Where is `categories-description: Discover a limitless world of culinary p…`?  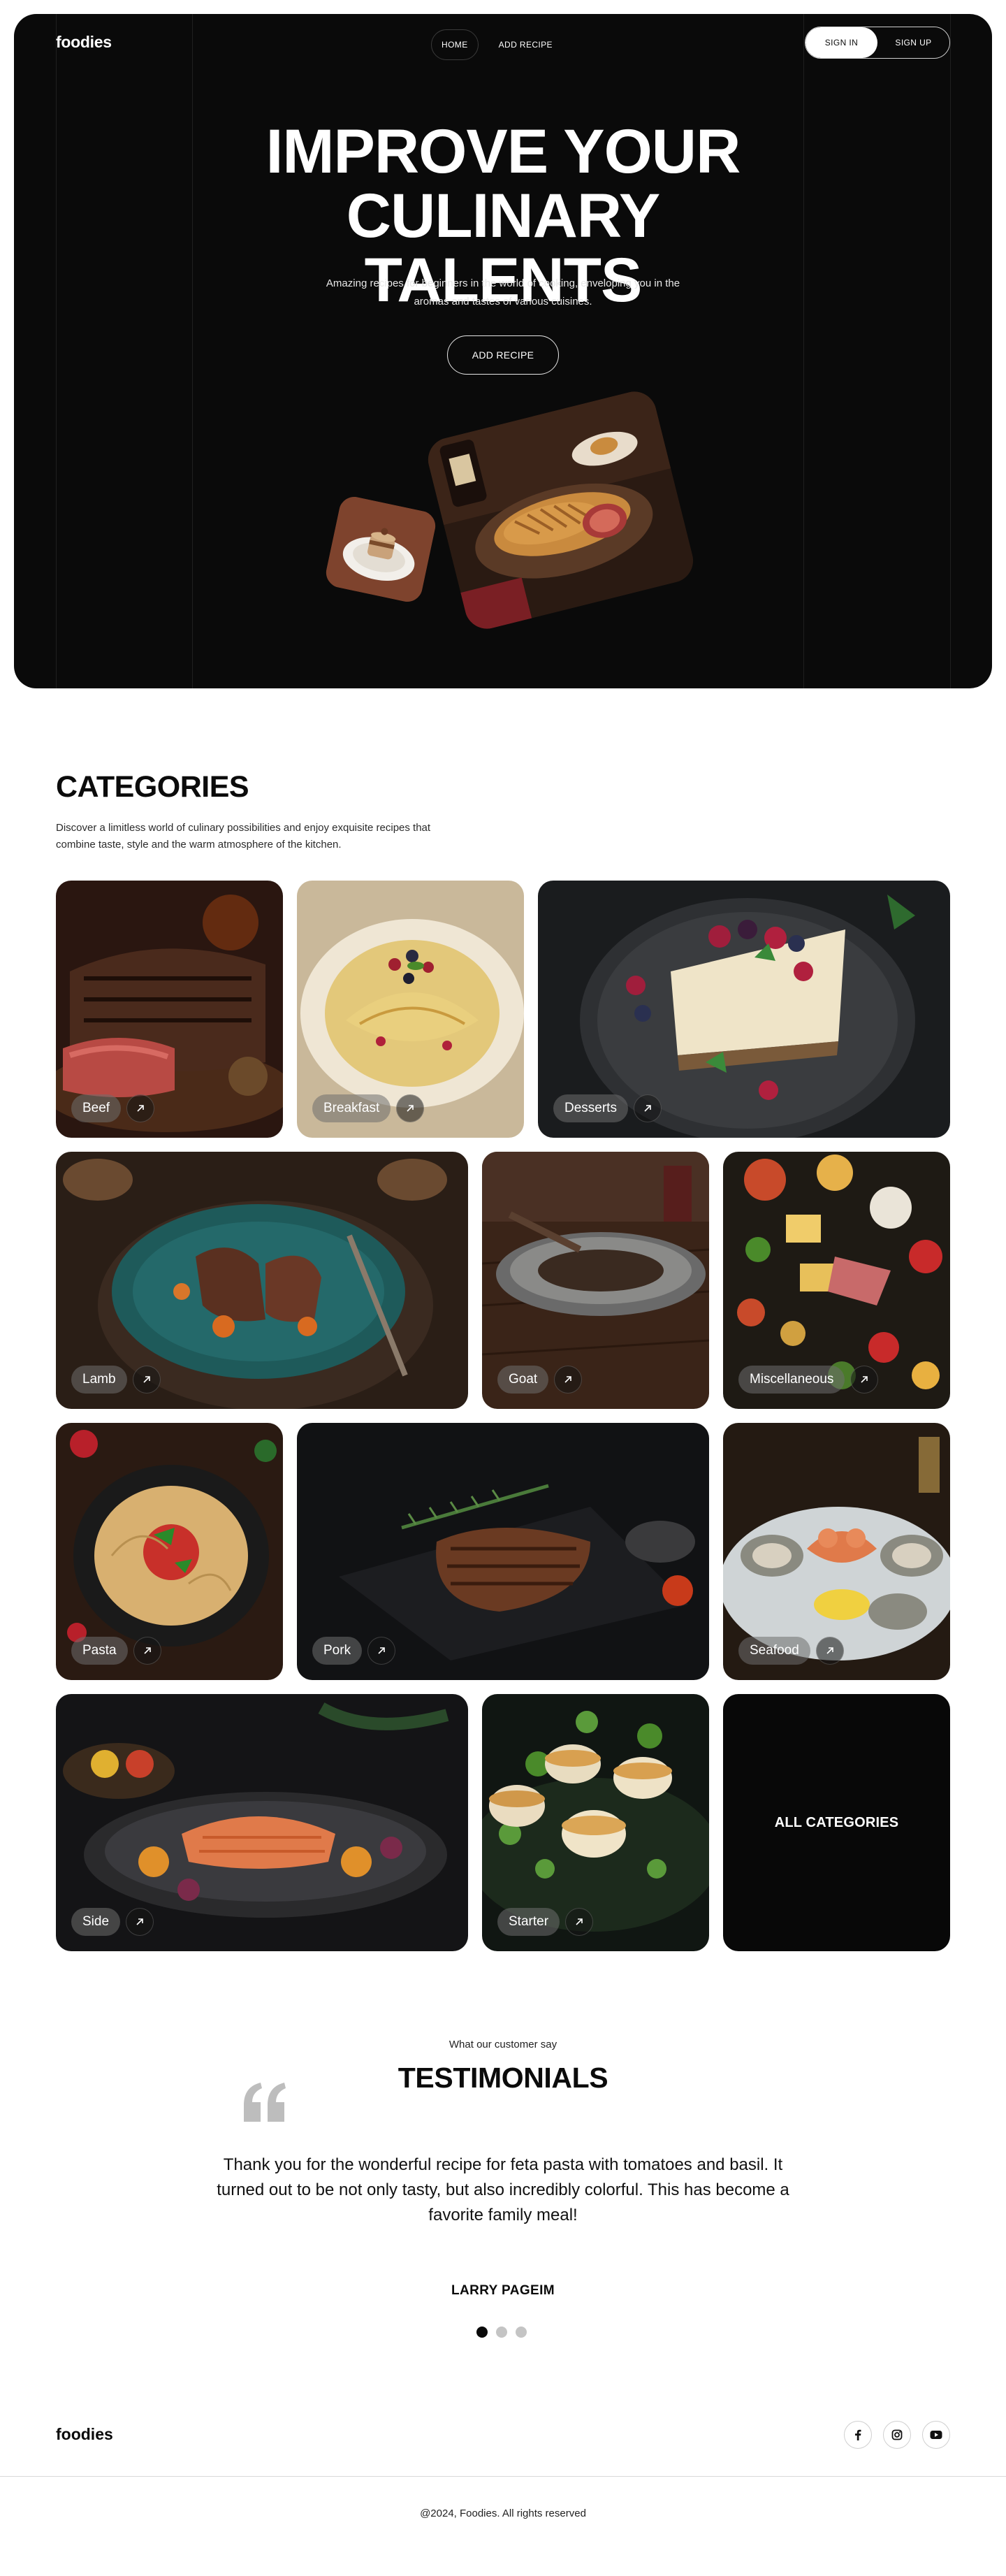
categories-description: Discover a limitless world of culinary p… is located at coordinates (243, 837).